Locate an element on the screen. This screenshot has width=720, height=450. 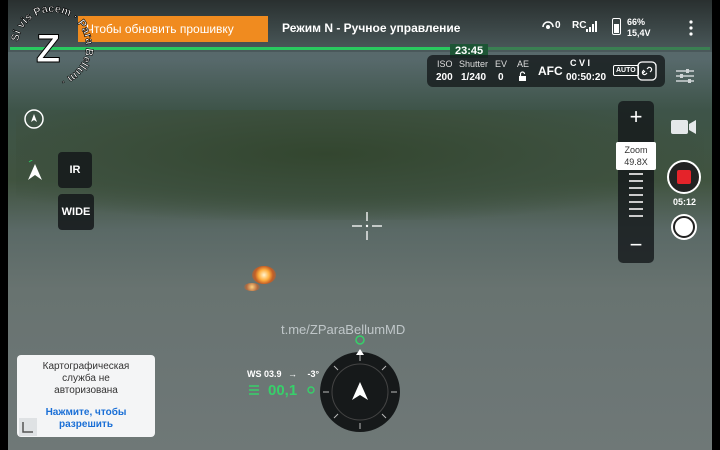
zoom-label: Zoom is located at coordinates (636, 150).